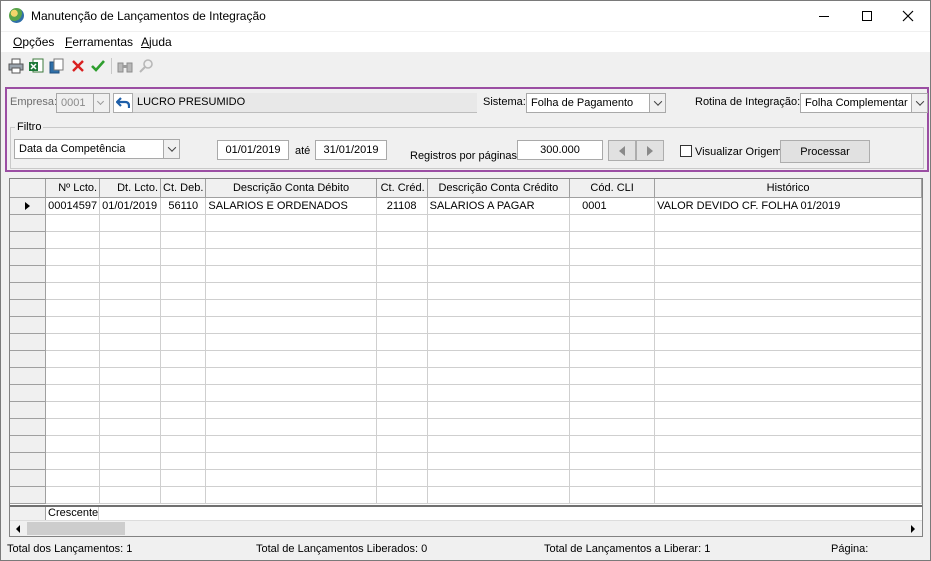 The image size is (931, 561). Describe the element at coordinates (867, 16) in the screenshot. I see `maximize-button` at that location.